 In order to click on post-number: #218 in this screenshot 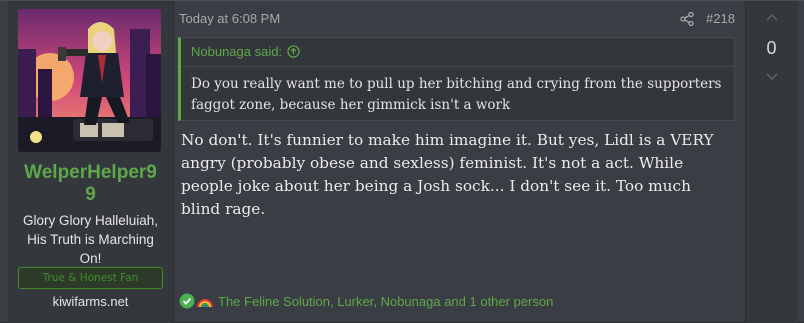, I will do `click(720, 18)`.